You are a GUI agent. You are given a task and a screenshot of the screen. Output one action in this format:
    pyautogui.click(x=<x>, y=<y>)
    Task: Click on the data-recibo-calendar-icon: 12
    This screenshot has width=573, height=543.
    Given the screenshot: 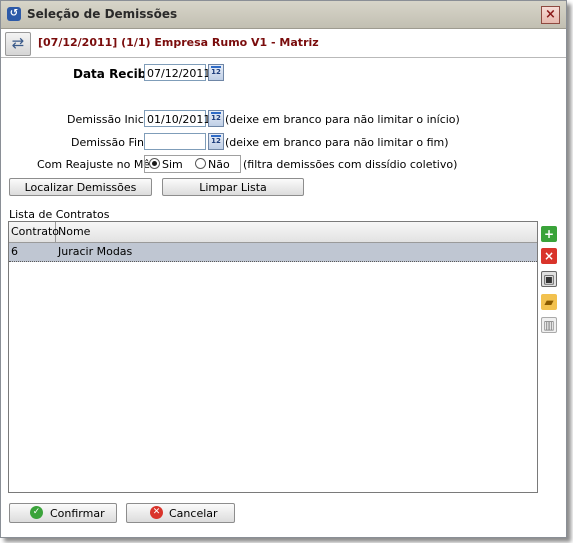 What is the action you would take?
    pyautogui.click(x=216, y=72)
    